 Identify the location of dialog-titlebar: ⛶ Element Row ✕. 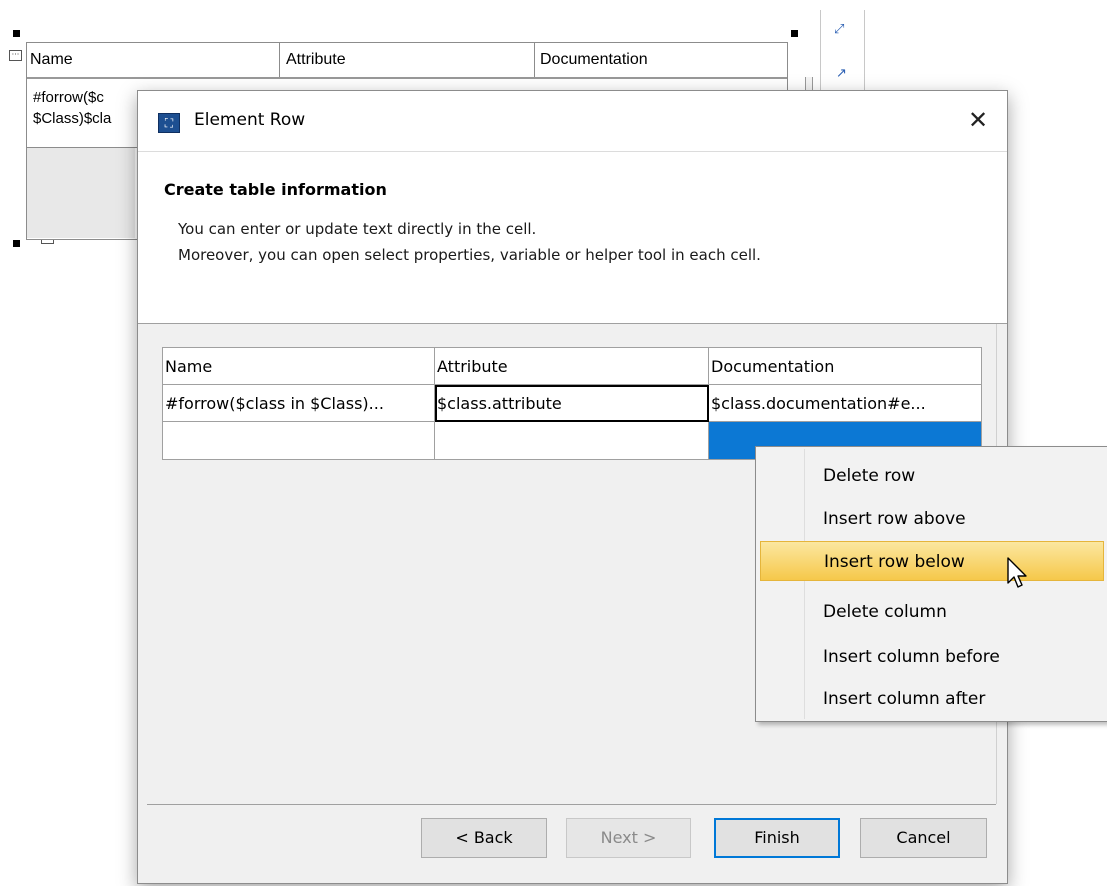
(572, 121).